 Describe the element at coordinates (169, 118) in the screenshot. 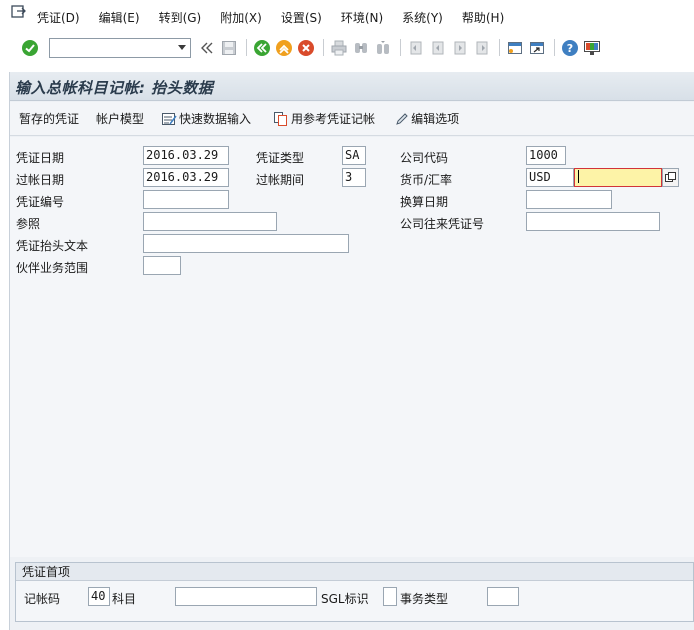

I see `fast-entry-icon` at that location.